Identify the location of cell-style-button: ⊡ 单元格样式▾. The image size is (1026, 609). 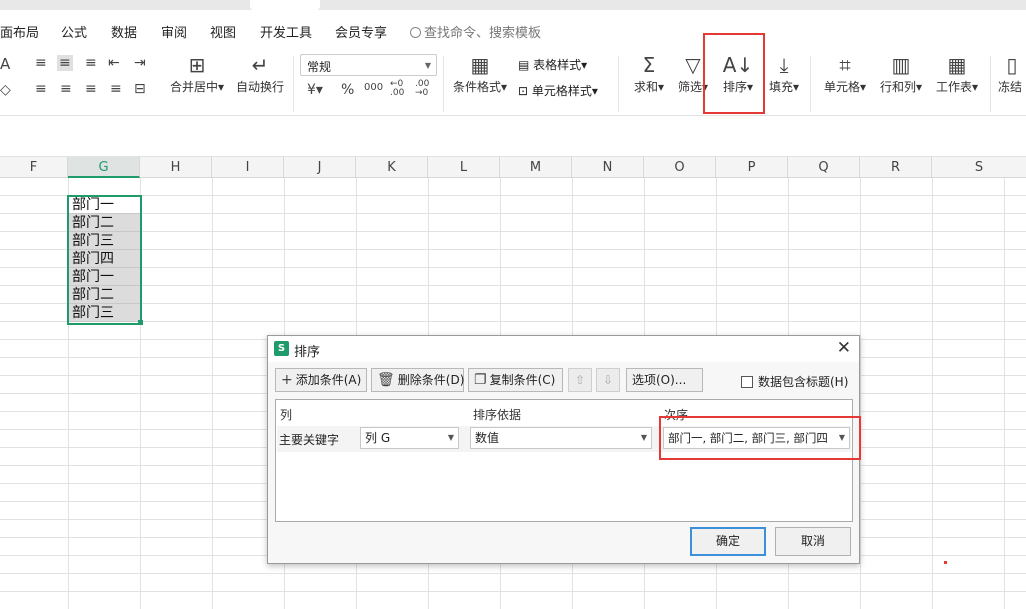
(558, 90).